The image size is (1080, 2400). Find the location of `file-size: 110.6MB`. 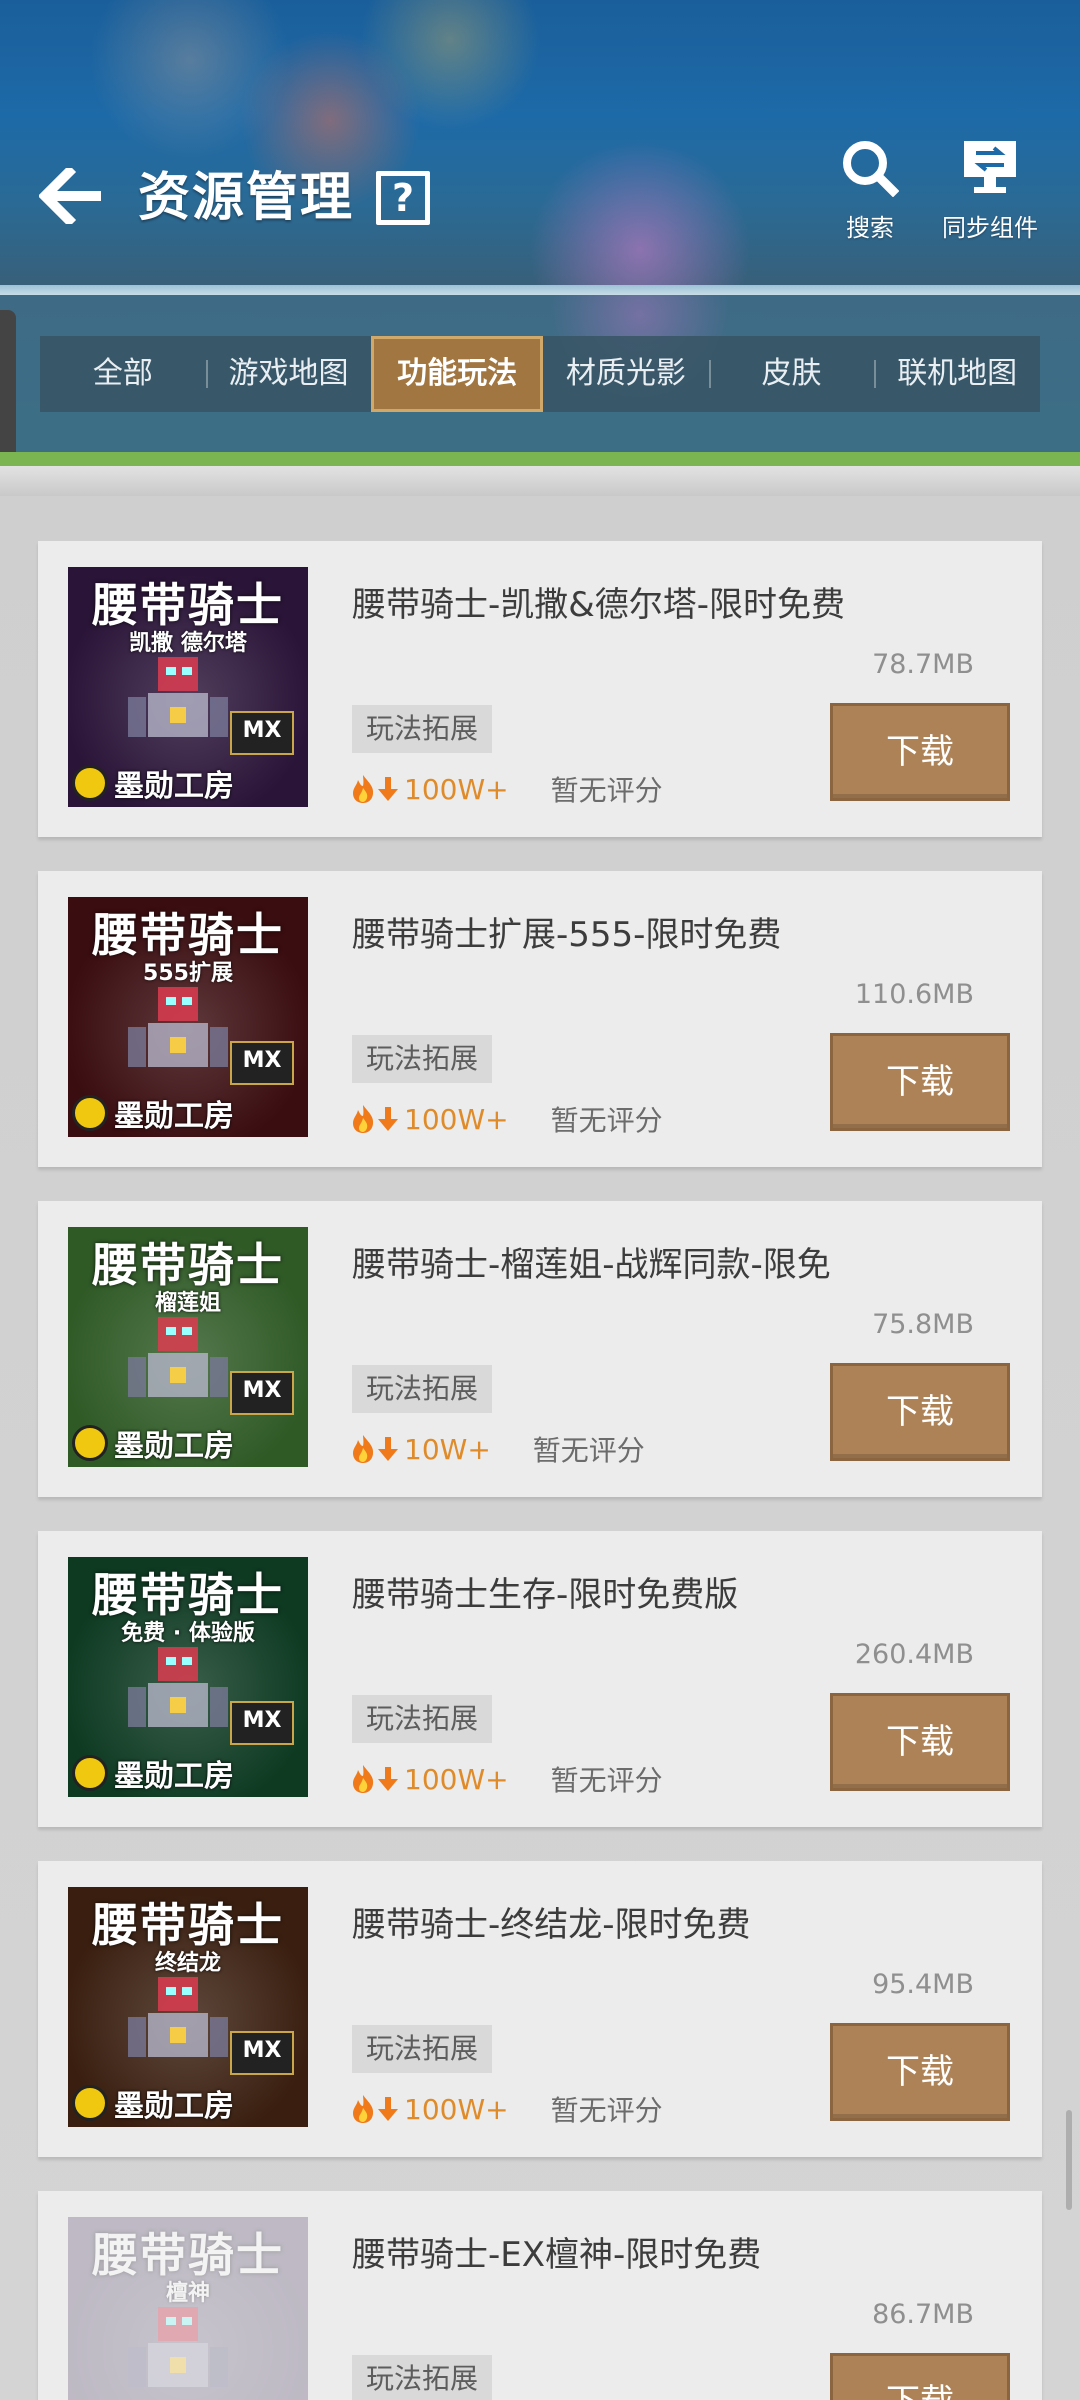

file-size: 110.6MB is located at coordinates (914, 994).